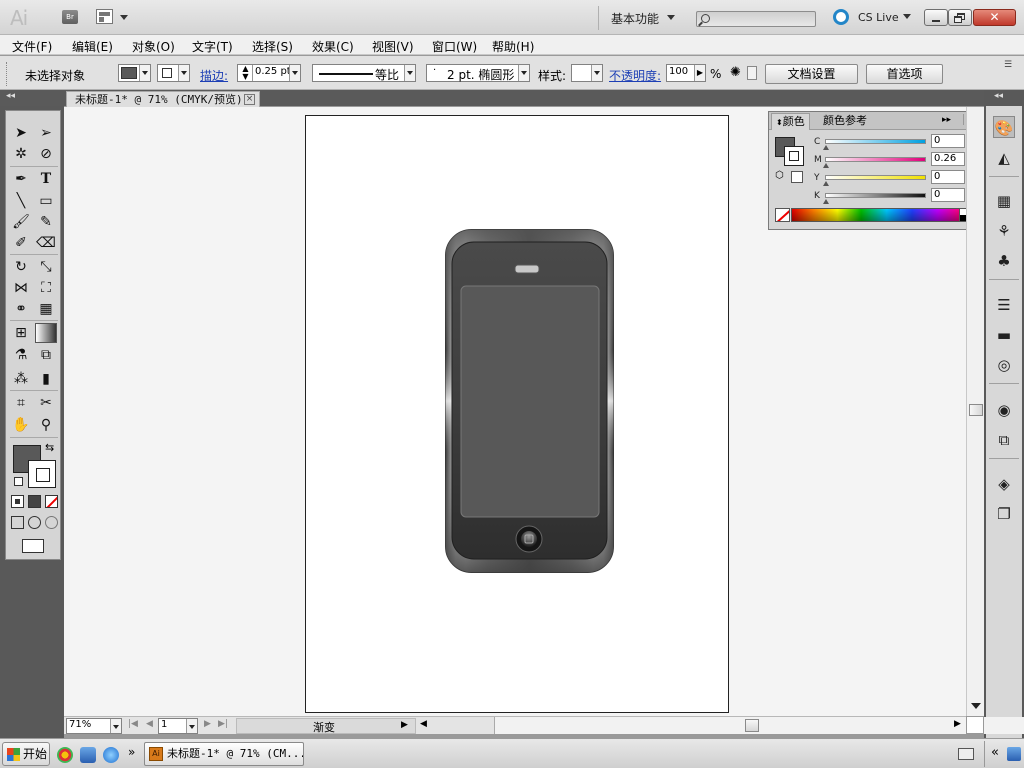  What do you see at coordinates (1004, 305) in the screenshot?
I see `stroke-panel-icon: ☰` at bounding box center [1004, 305].